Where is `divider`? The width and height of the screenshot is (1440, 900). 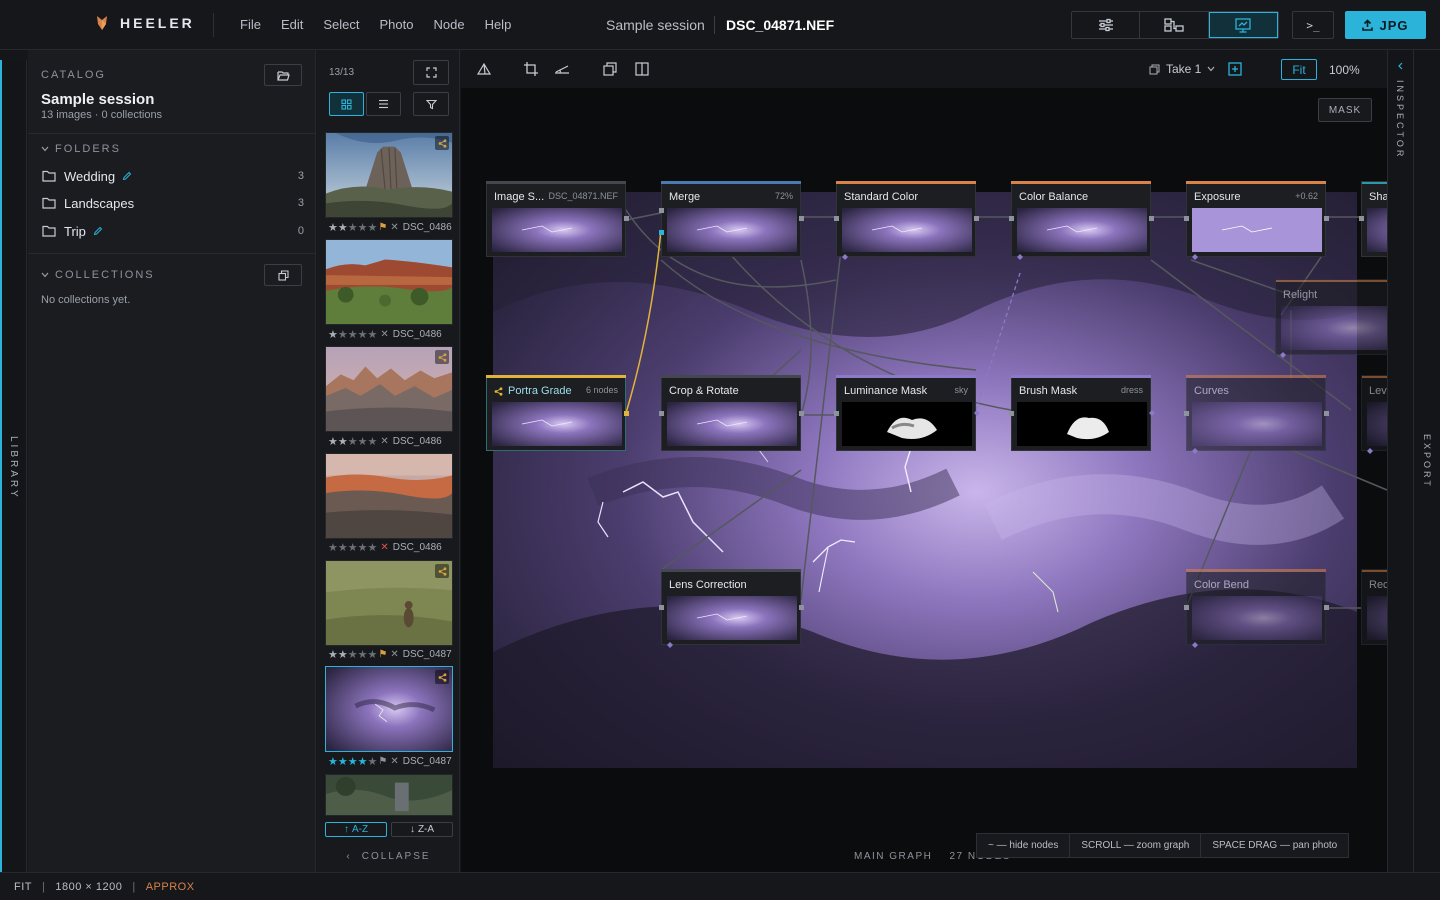 divider is located at coordinates (714, 25).